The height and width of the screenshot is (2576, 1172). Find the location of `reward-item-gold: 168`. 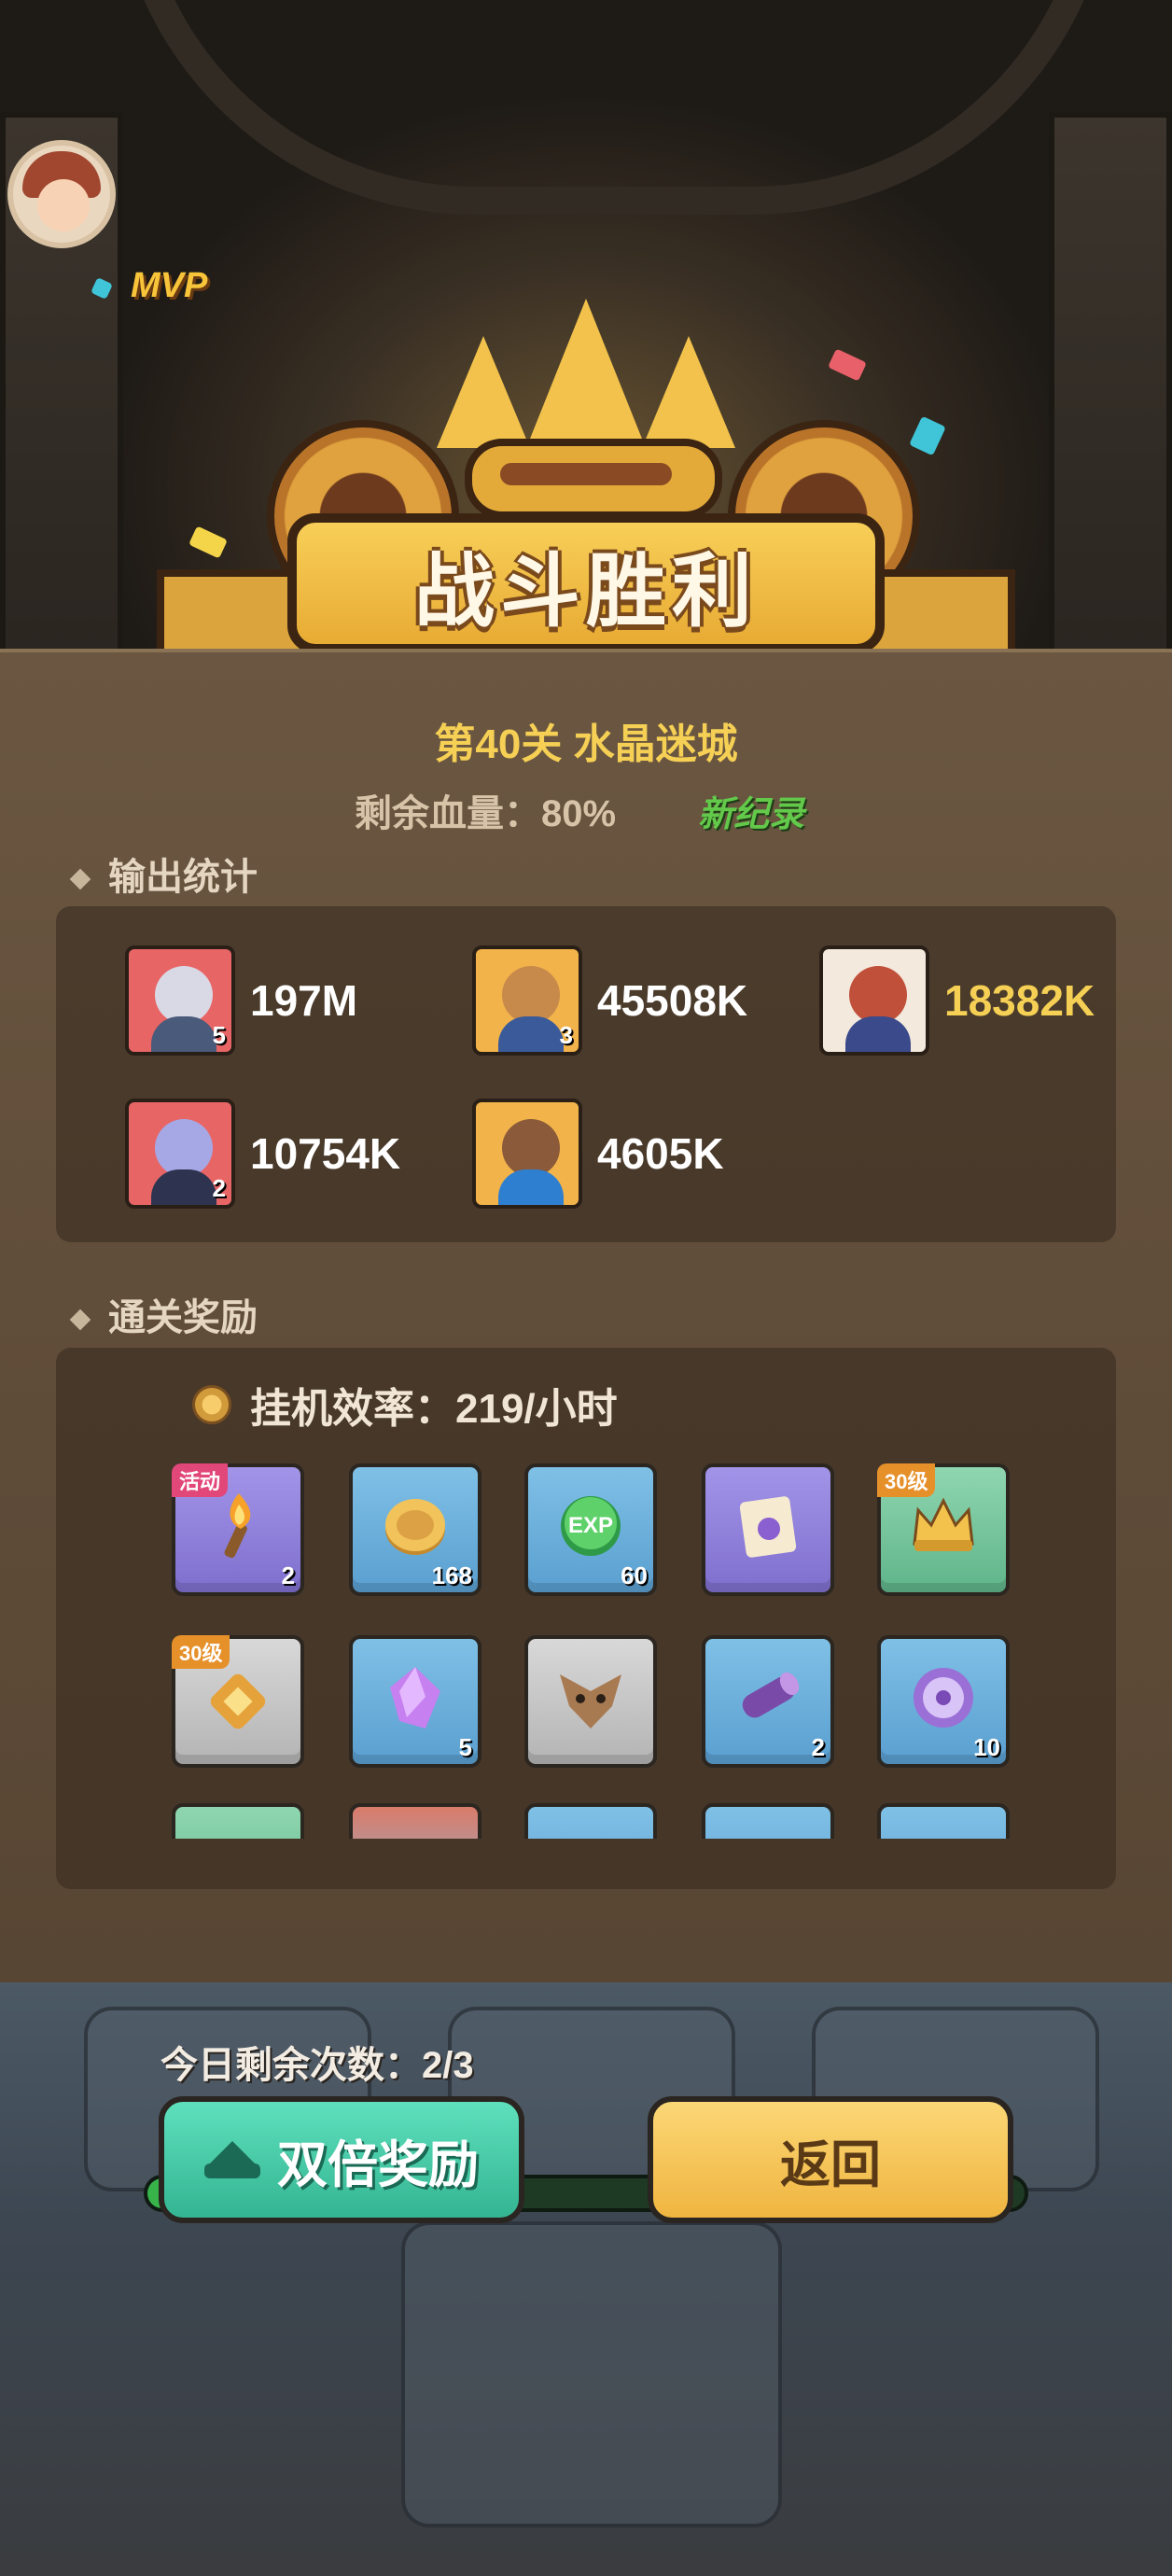

reward-item-gold: 168 is located at coordinates (415, 1529).